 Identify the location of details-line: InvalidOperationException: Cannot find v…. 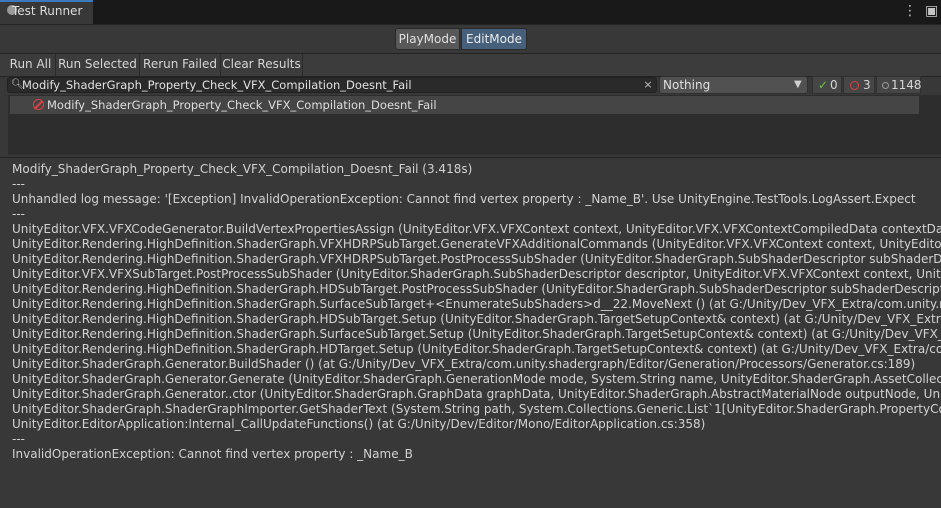
(212, 454).